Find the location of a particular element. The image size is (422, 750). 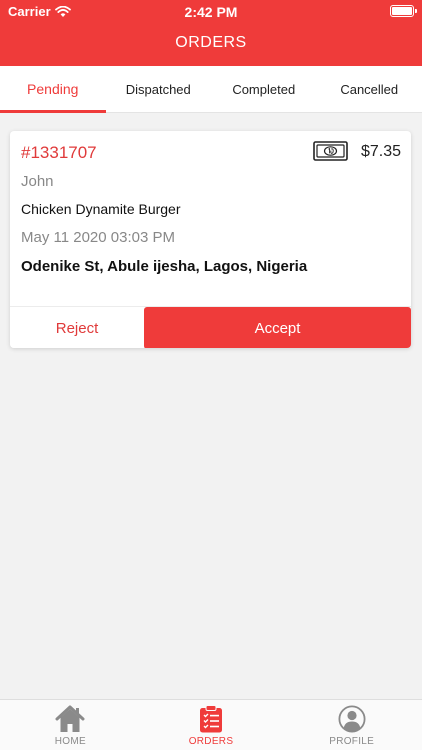

nav-orders-label: ORDERS is located at coordinates (211, 741).